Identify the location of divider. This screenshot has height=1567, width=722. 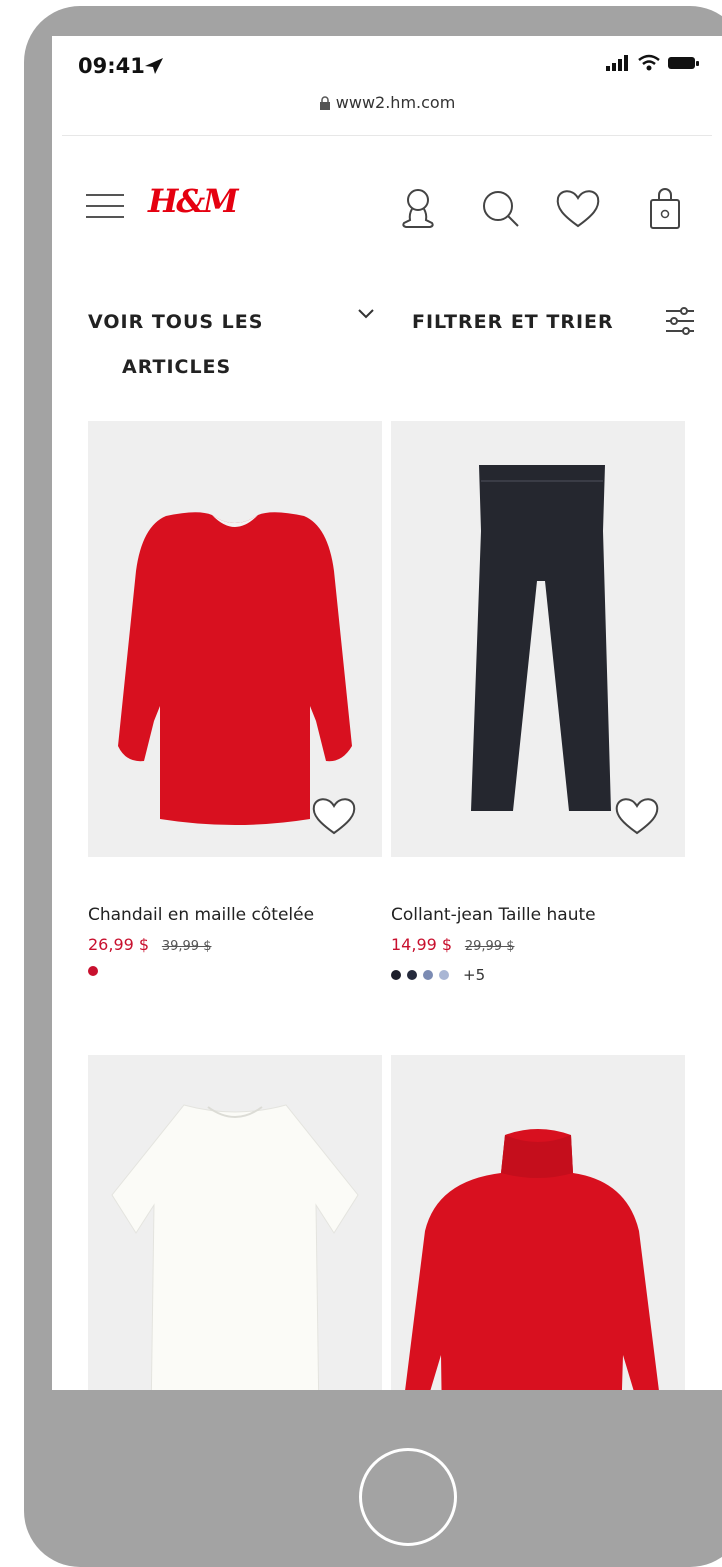
(387, 135).